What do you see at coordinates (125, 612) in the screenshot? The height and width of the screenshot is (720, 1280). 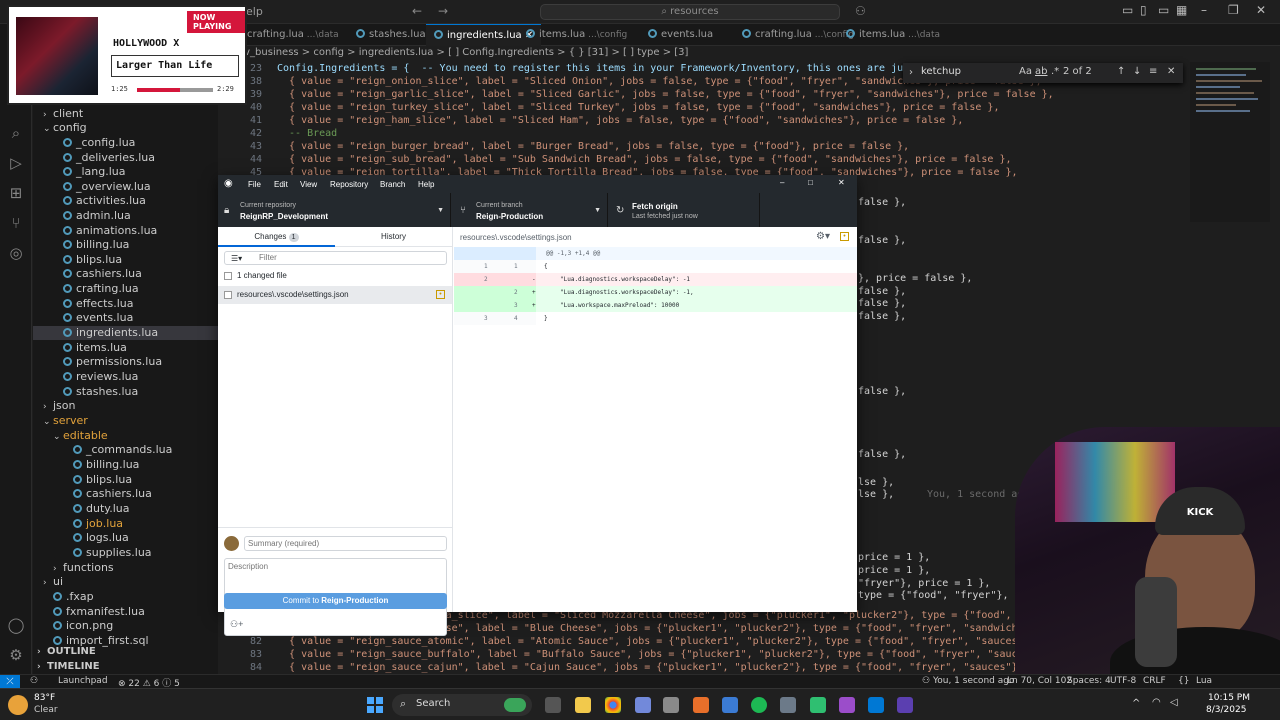 I see `explorer-file: fxmanifest.lua` at bounding box center [125, 612].